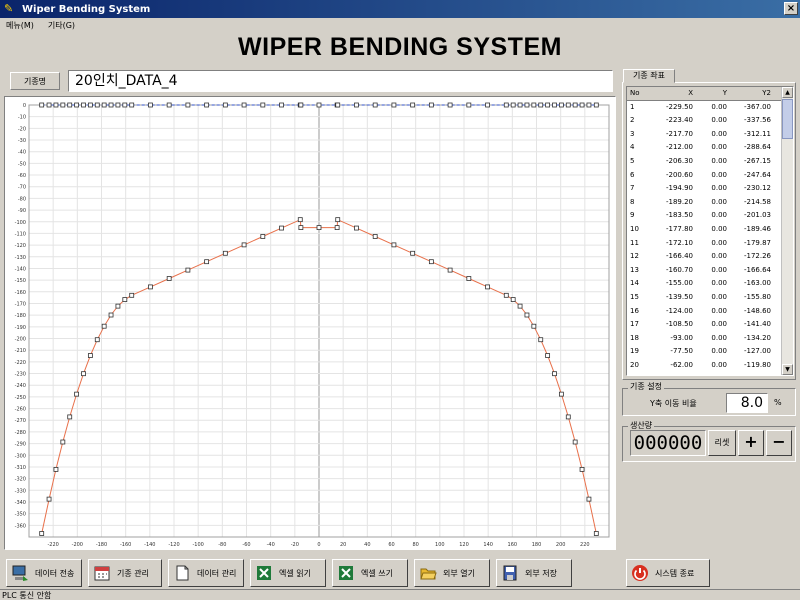 The image size is (800, 600). I want to click on table-row: 10 -177.80 0.00 -189.46, so click(710, 230).